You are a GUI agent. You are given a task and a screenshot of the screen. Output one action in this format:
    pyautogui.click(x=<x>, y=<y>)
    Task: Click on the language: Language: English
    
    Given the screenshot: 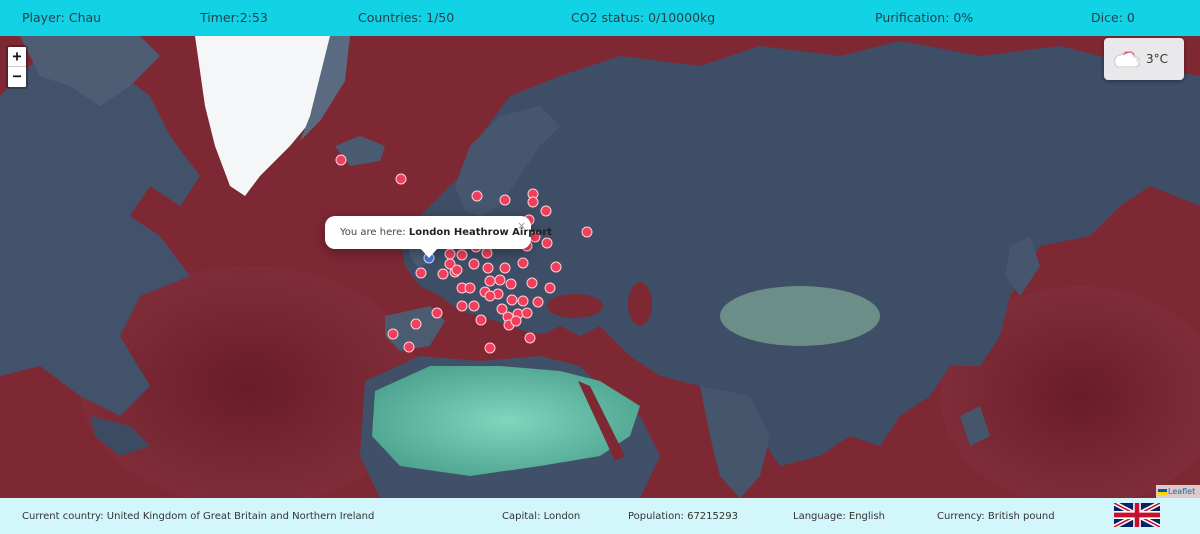 What is the action you would take?
    pyautogui.click(x=839, y=516)
    